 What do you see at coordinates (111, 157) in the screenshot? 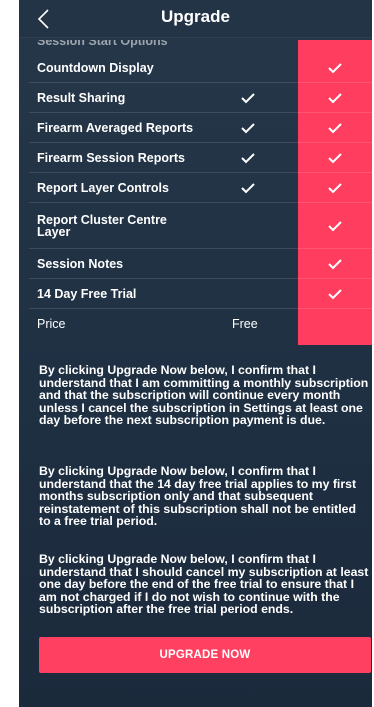
I see `feature-label: Firearm Session Reports` at bounding box center [111, 157].